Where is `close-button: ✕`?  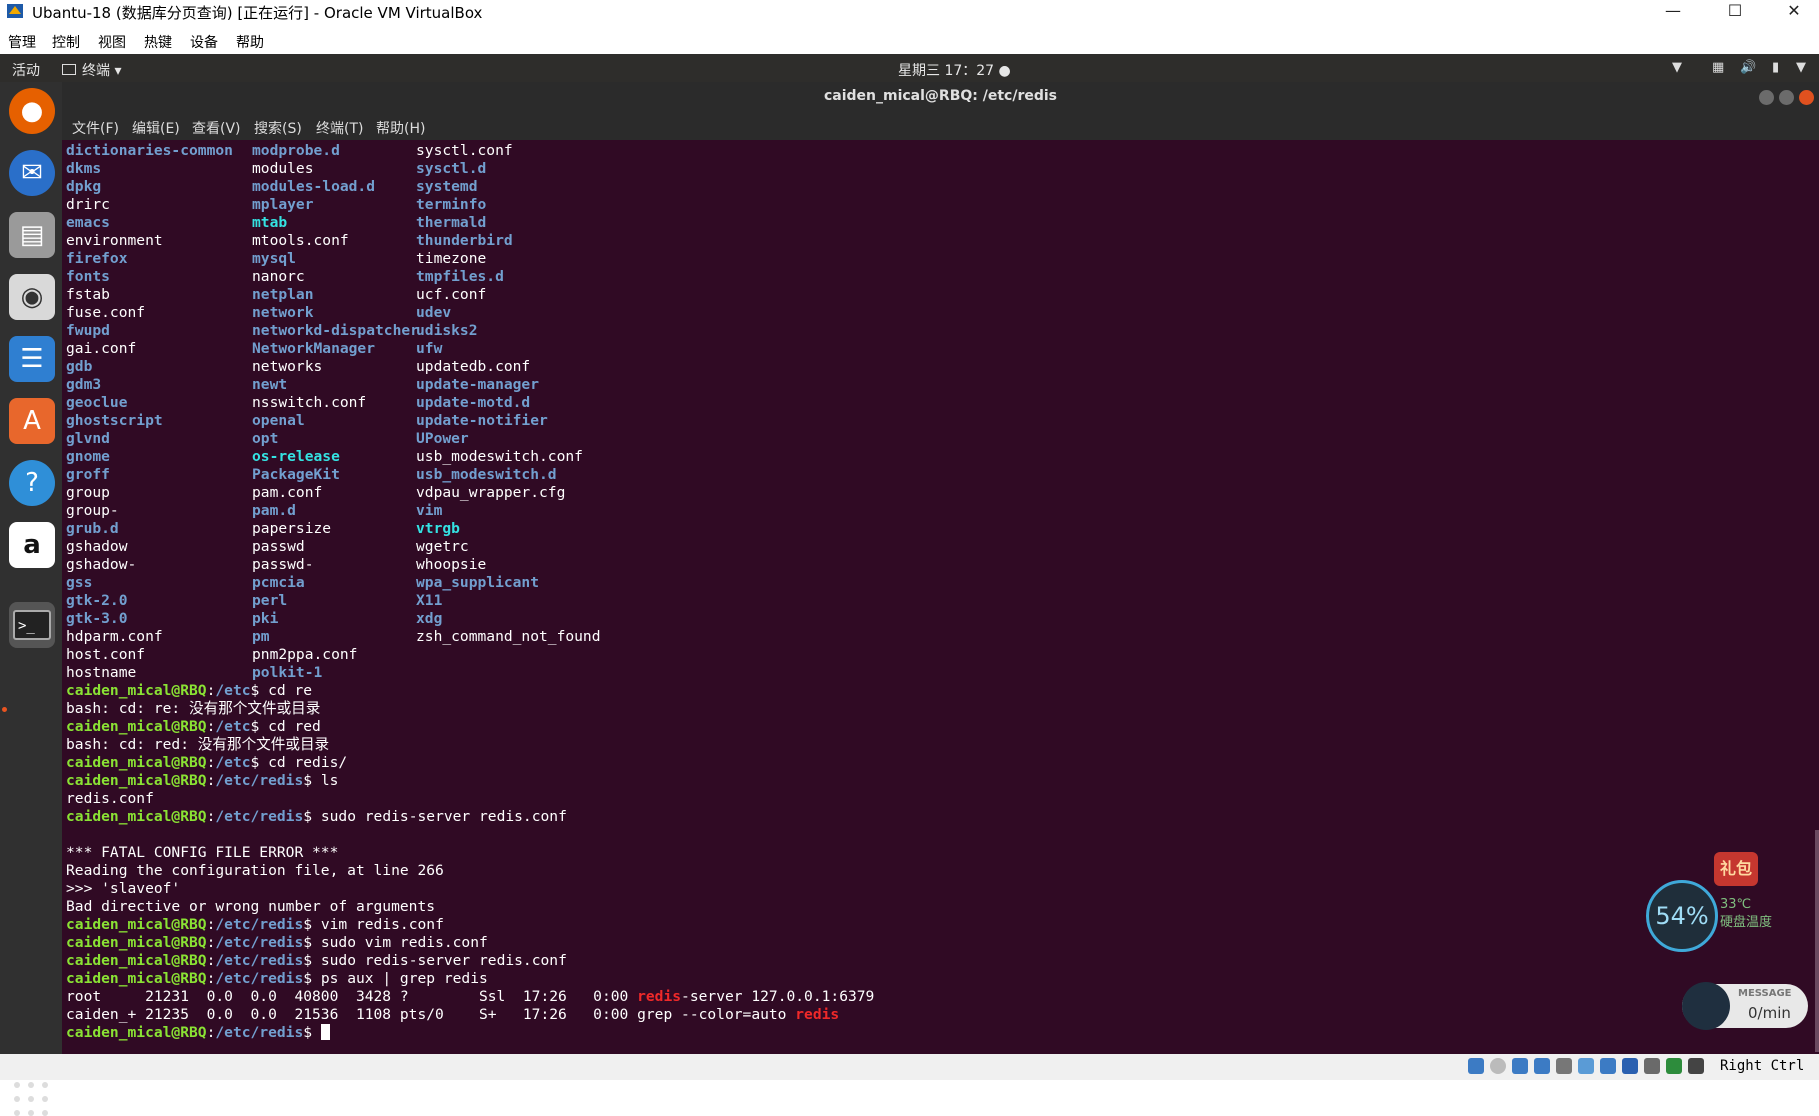
close-button: ✕ is located at coordinates (1794, 12).